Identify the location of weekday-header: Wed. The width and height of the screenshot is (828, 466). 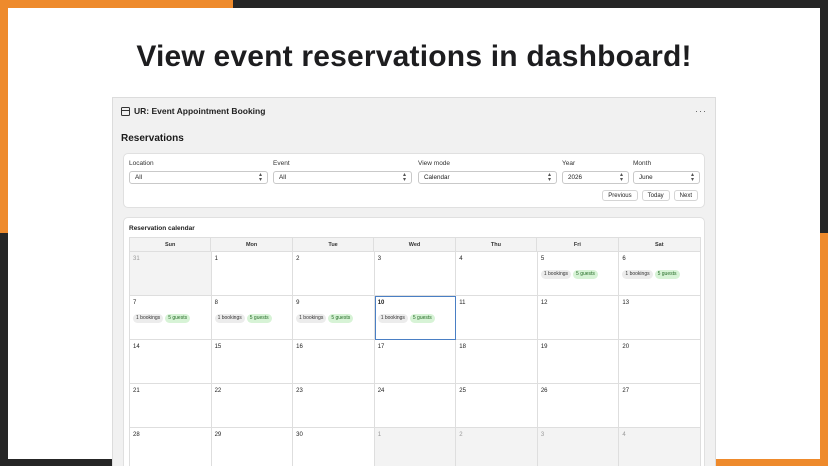
(415, 245).